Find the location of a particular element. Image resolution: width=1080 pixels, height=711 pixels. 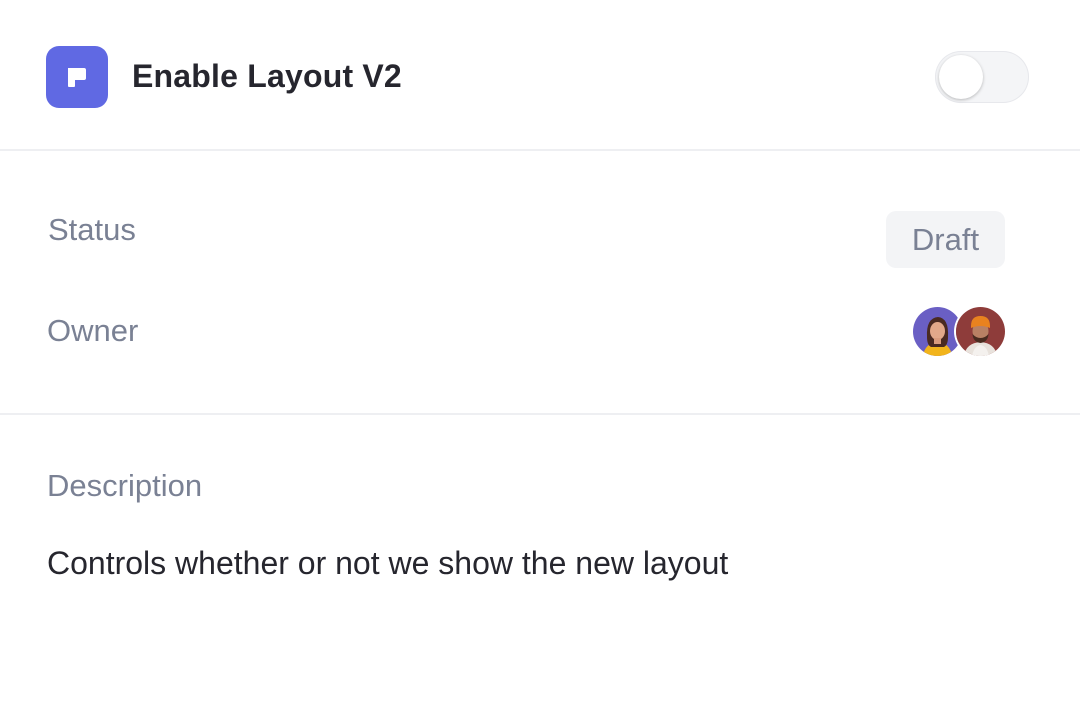

owner-label: Owner is located at coordinates (93, 330).